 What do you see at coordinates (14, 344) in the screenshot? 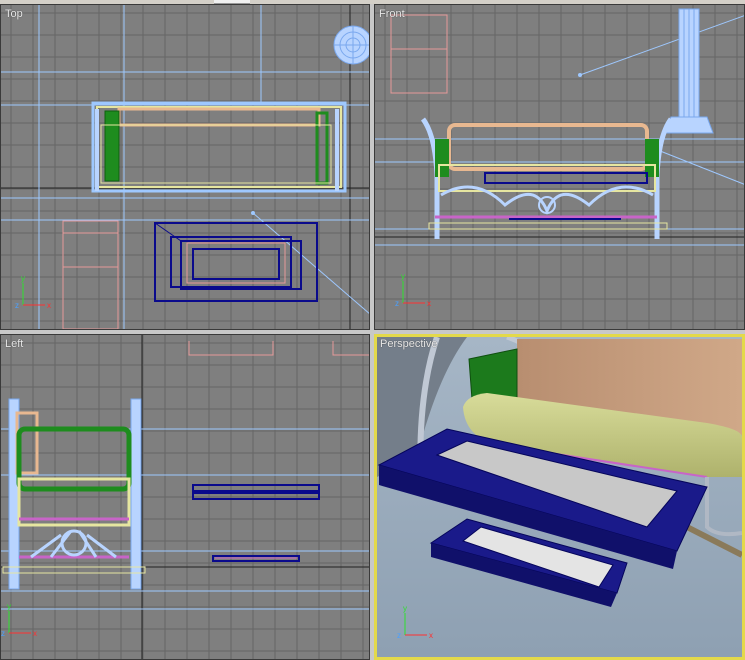
I see `viewport-label-left: Left` at bounding box center [14, 344].